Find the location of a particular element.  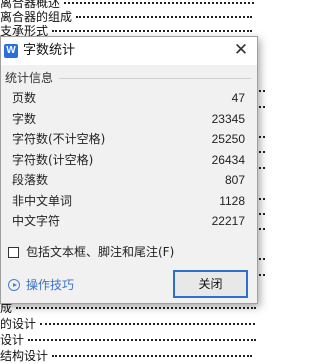

close-button: 关闭 is located at coordinates (210, 284).